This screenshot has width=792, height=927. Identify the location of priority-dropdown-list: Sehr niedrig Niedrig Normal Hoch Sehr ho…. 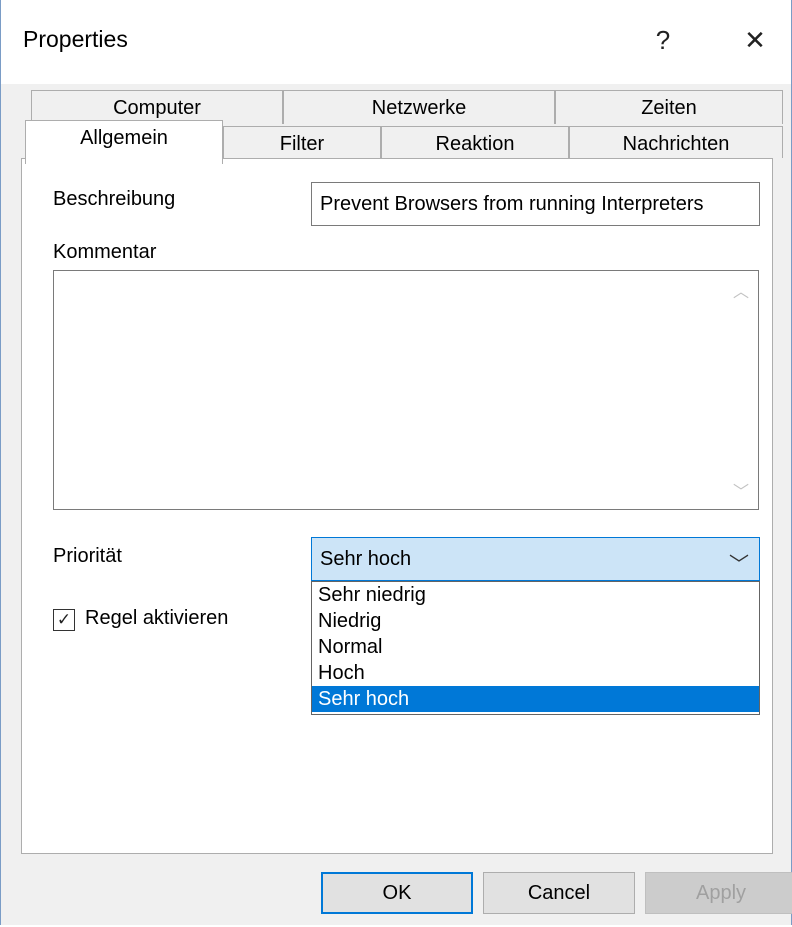
(535, 648).